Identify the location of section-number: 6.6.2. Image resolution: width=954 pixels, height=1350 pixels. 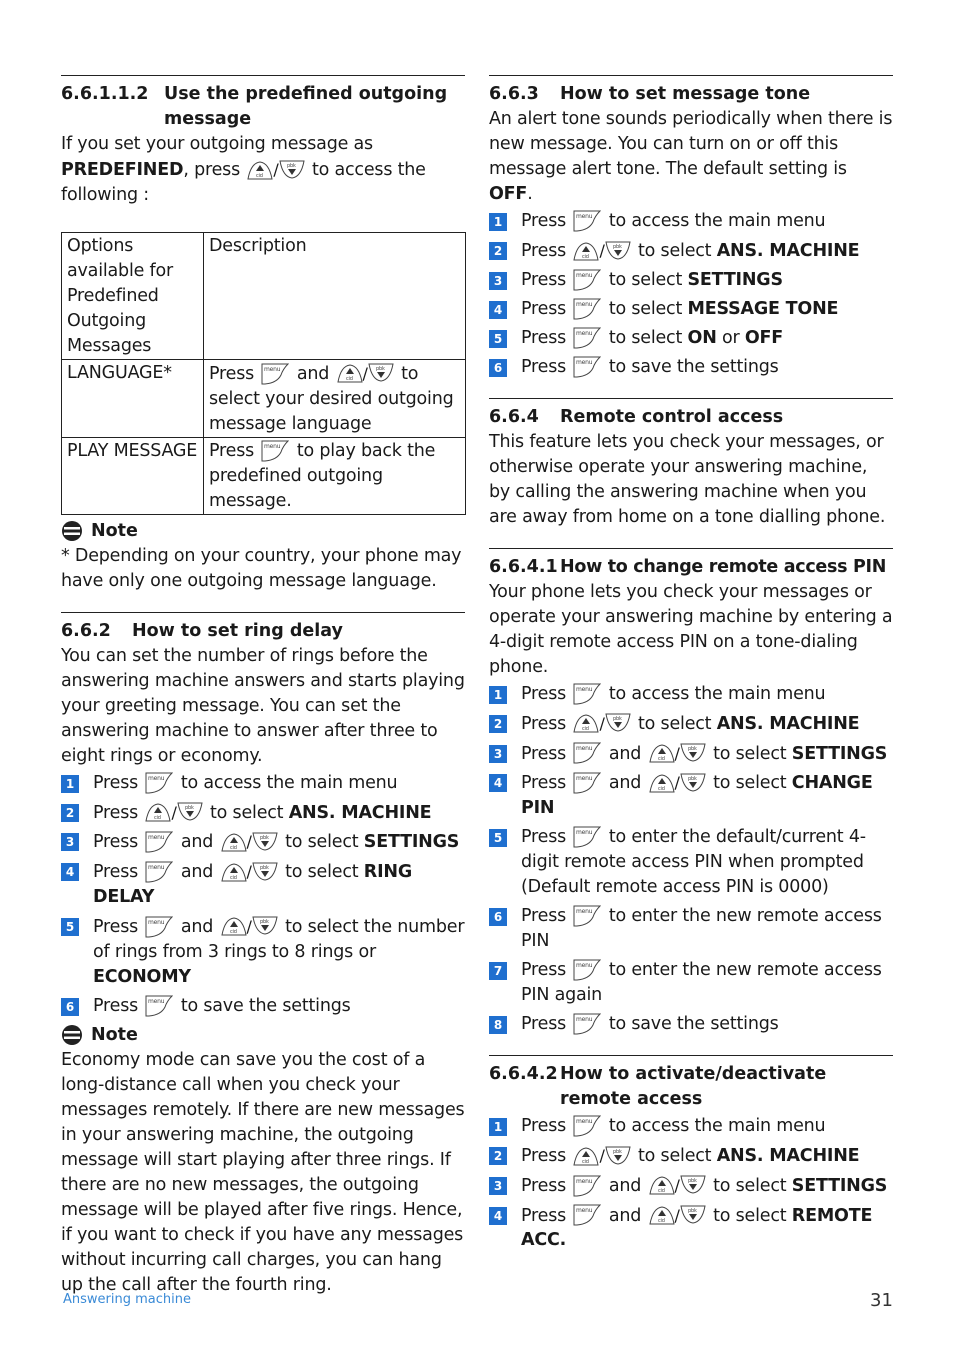
(86, 630).